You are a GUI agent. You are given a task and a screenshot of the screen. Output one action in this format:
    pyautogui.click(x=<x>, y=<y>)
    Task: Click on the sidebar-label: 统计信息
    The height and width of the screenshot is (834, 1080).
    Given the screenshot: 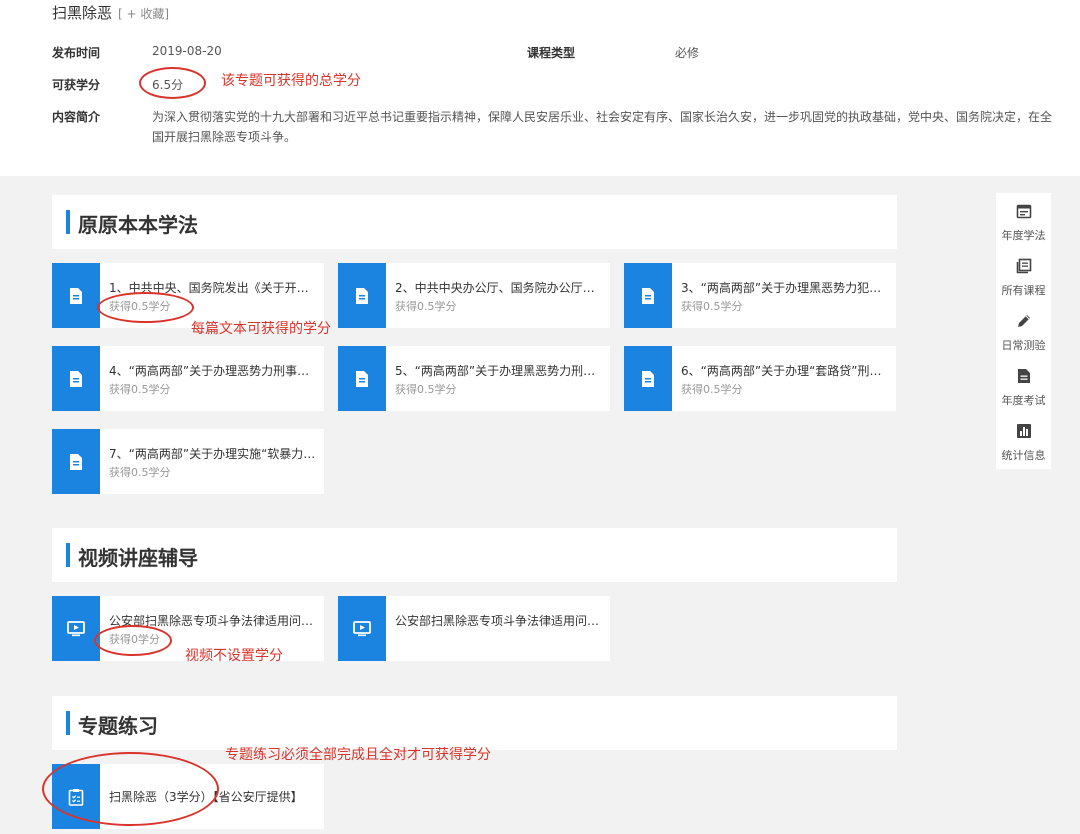 What is the action you would take?
    pyautogui.click(x=1023, y=455)
    